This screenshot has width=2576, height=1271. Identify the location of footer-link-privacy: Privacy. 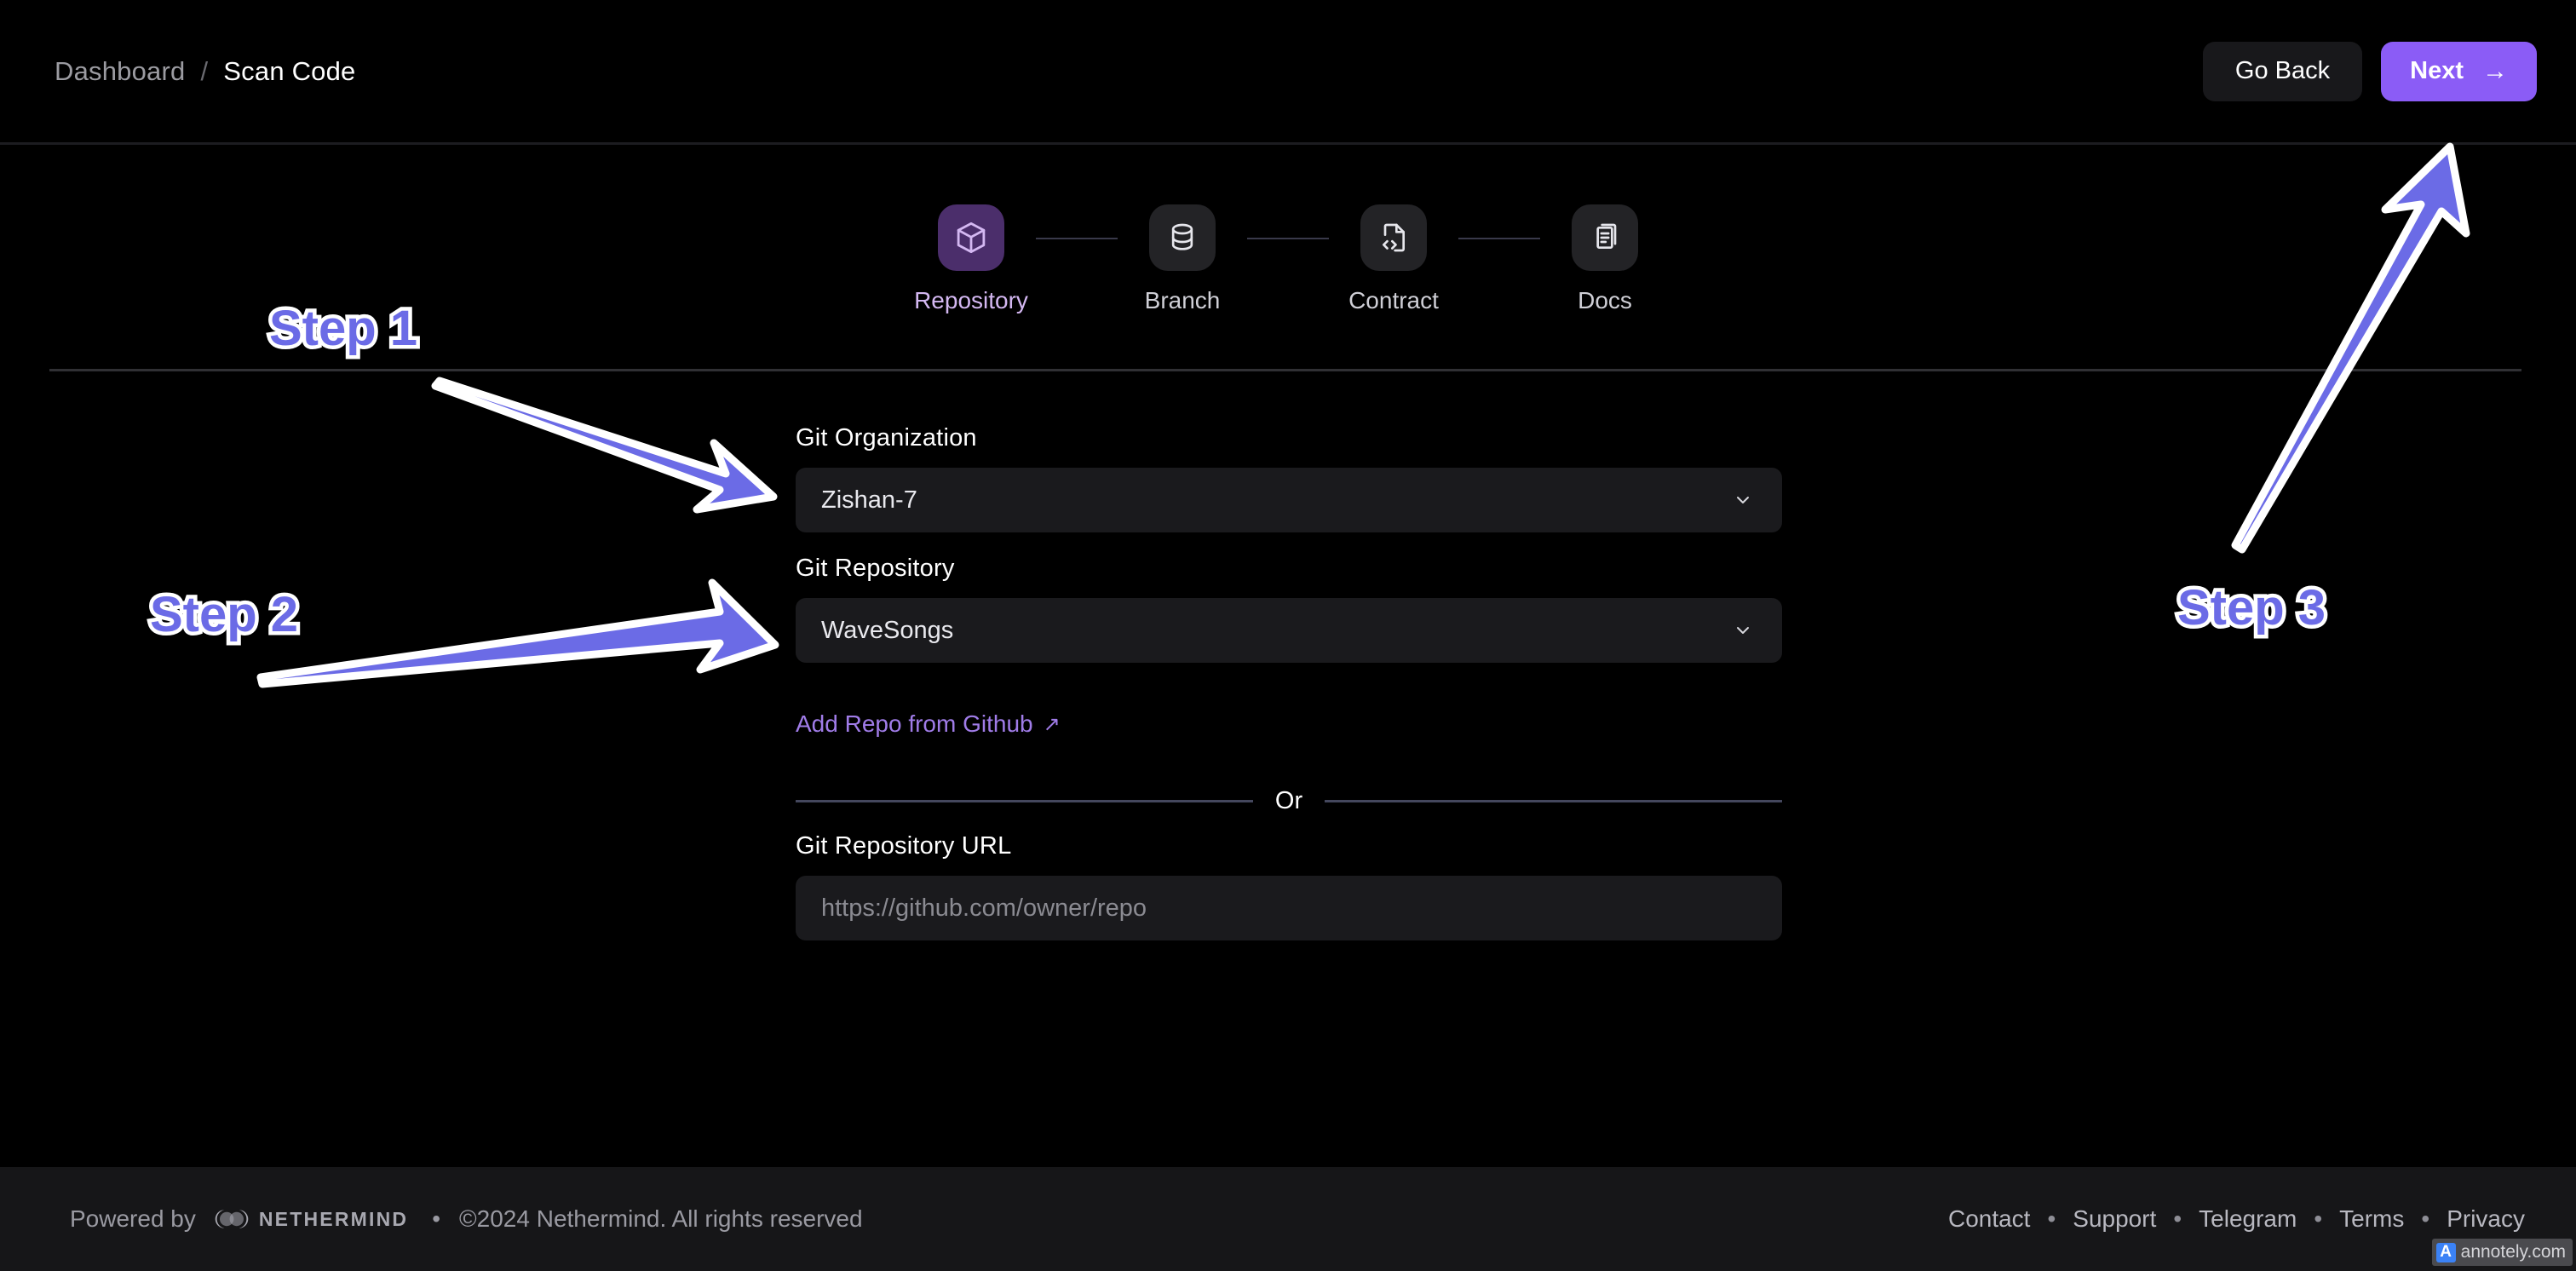
(2486, 1219).